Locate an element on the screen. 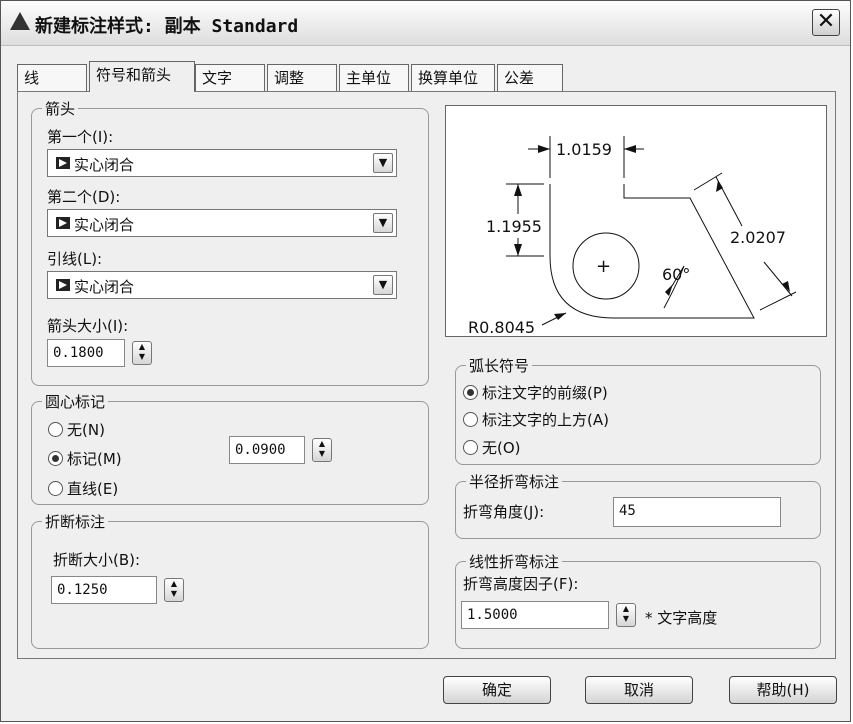 This screenshot has height=724, width=853. jog-height-spinner: 1.5000 ▲ ▼ is located at coordinates (548, 615).